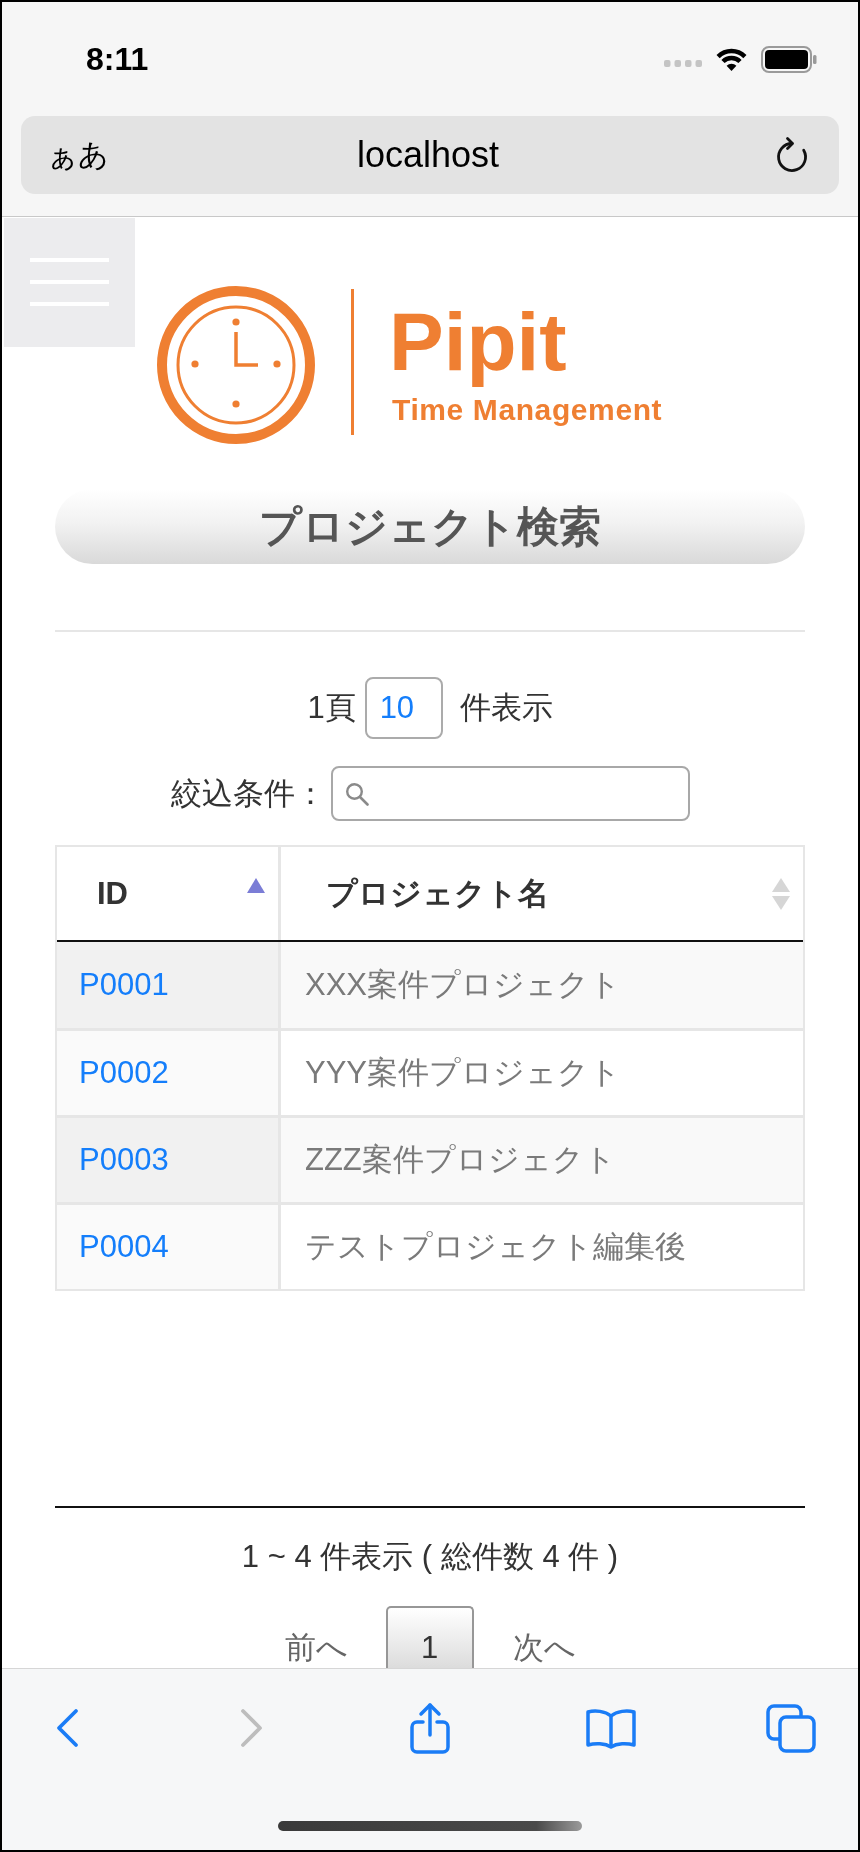 This screenshot has width=860, height=1852. What do you see at coordinates (78, 155) in the screenshot?
I see `text-size-button: ぁあ` at bounding box center [78, 155].